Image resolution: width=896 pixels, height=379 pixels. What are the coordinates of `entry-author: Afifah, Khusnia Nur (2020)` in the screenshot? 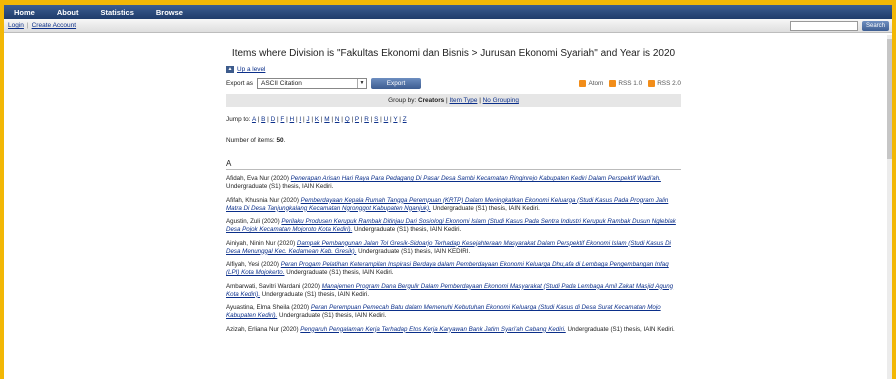 It's located at (263, 200).